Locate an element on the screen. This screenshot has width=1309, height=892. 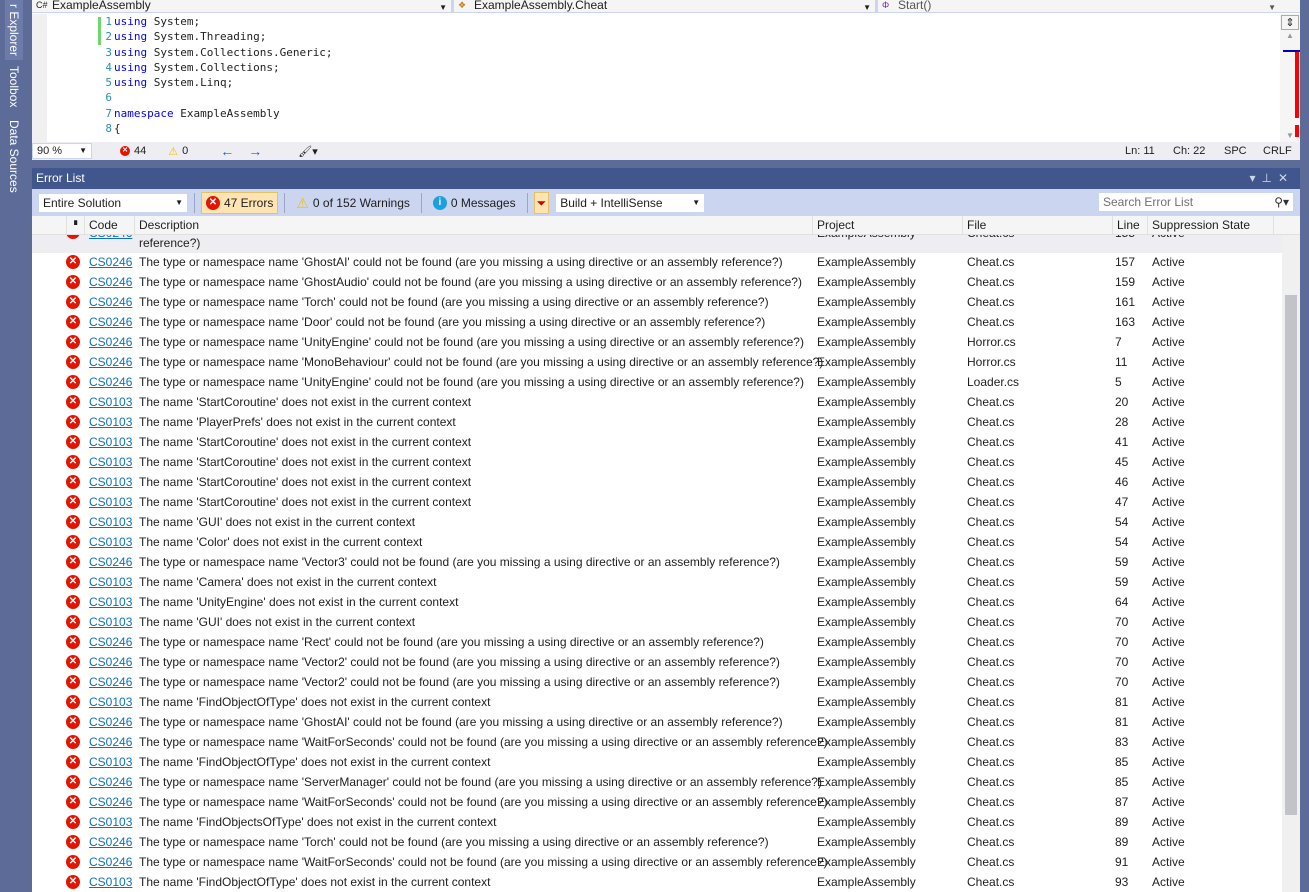
code-line: using System; is located at coordinates (223, 21).